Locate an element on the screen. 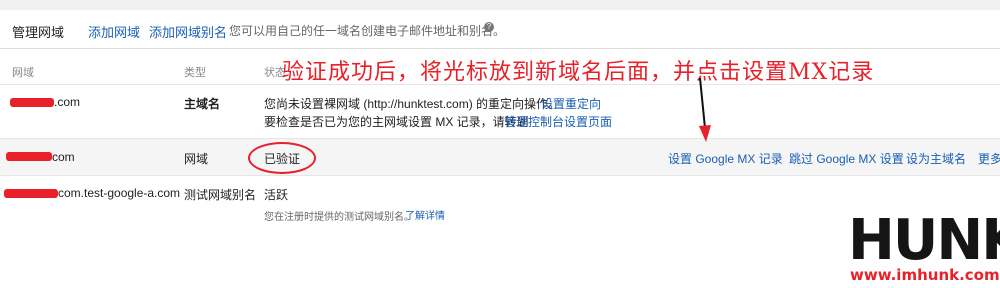 This screenshot has width=1000, height=288. mx-check-text: 要检查是否已为您的主网域设置 MX 记录，请转到 is located at coordinates (396, 122).